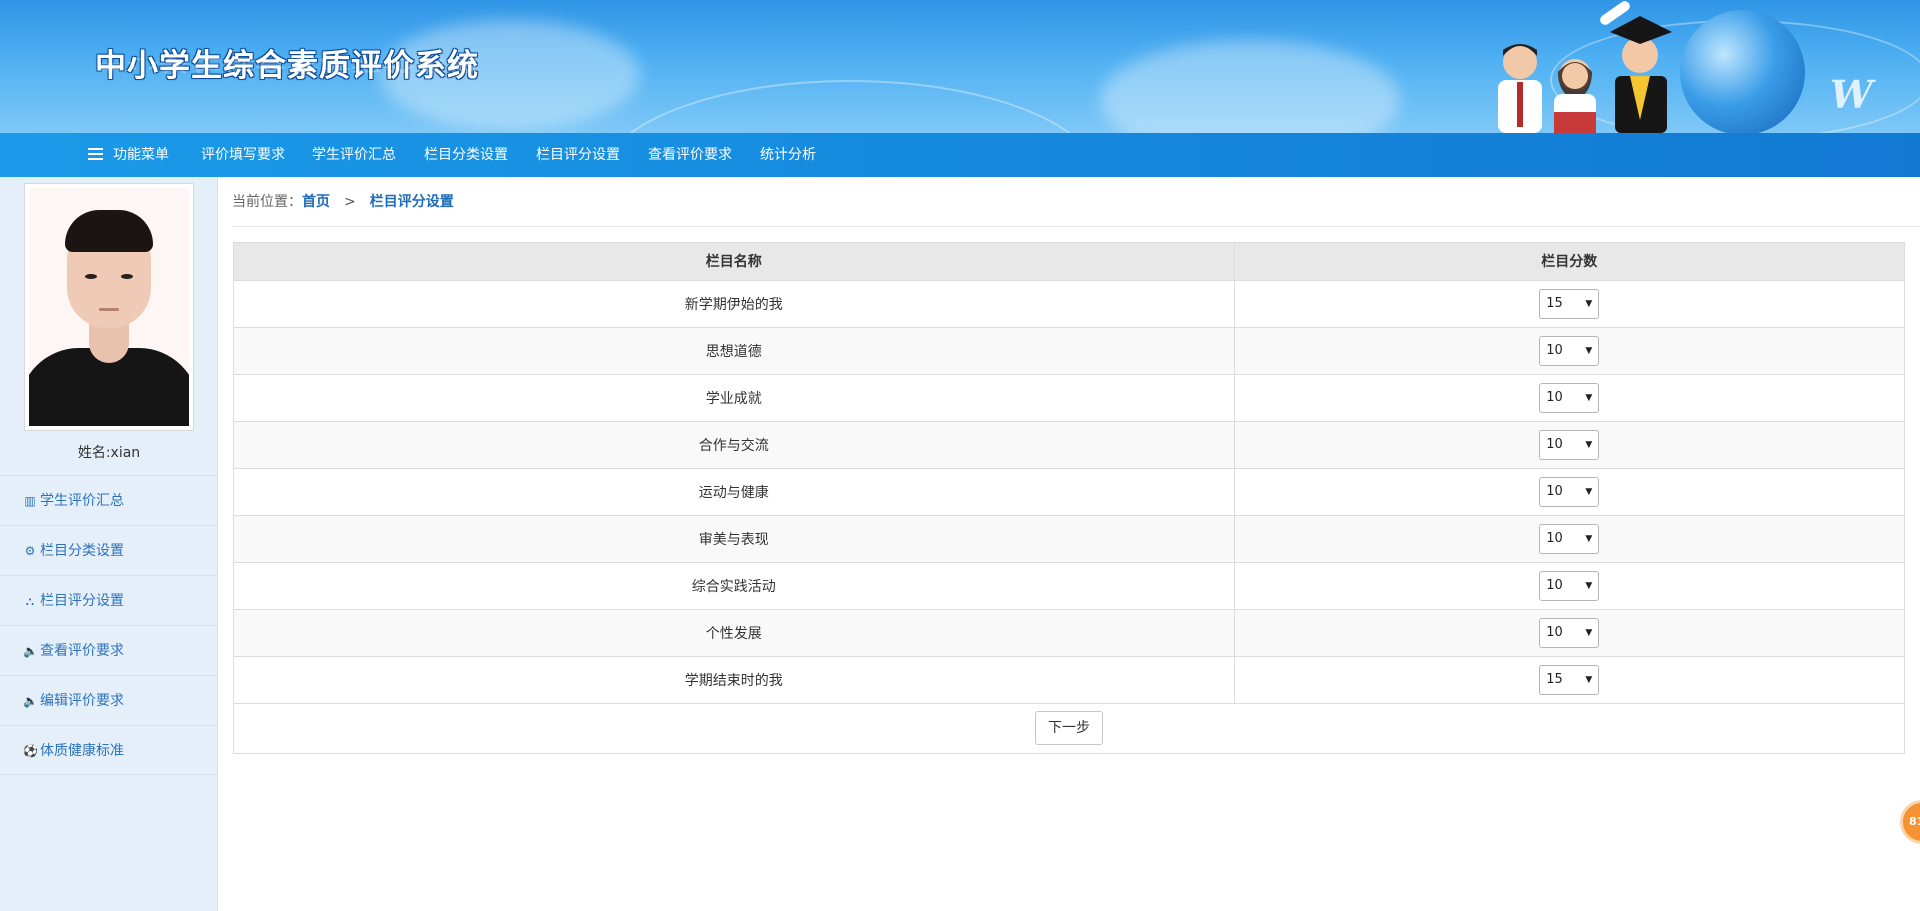 This screenshot has width=1920, height=911. Describe the element at coordinates (30, 601) in the screenshot. I see `sitemap-icon: ⛬` at that location.